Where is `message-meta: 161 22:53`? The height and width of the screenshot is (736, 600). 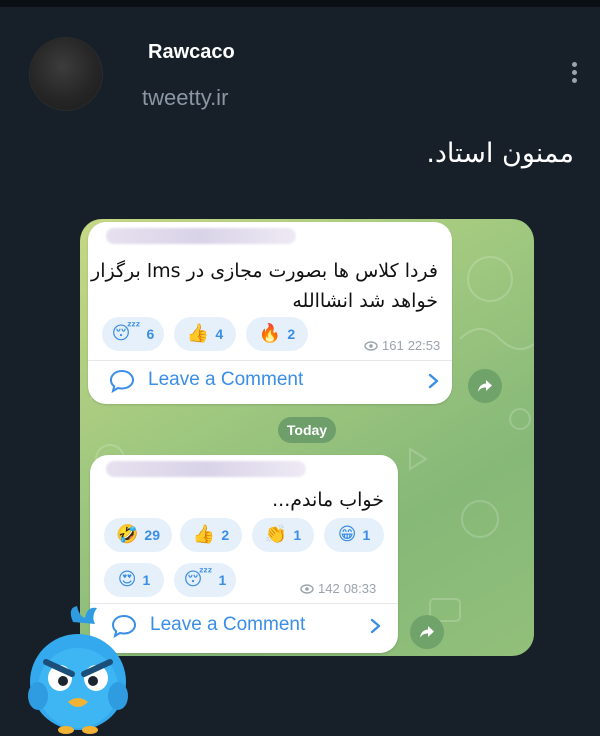
message-meta: 161 22:53 is located at coordinates (402, 345).